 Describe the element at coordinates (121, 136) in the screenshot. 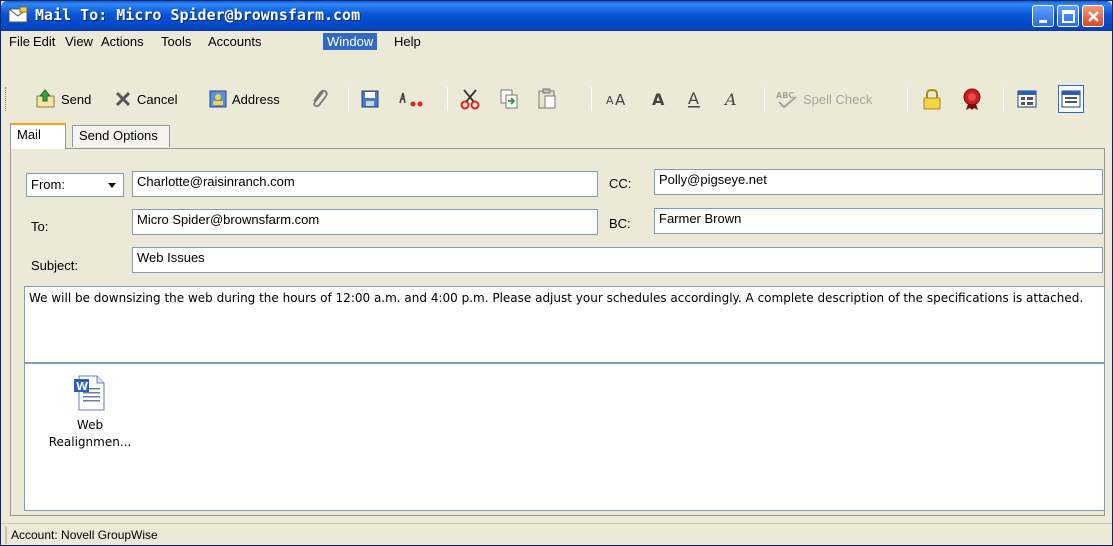

I see `tab-send-options: Send Options` at that location.